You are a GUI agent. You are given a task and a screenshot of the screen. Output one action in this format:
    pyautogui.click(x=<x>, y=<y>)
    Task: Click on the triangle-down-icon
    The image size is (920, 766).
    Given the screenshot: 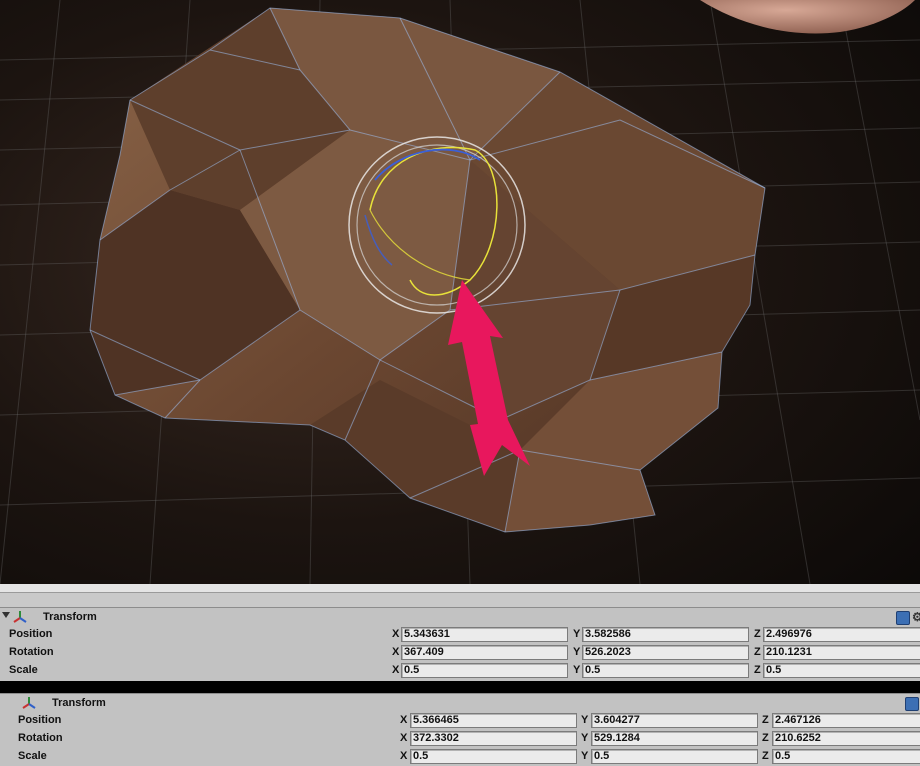 What is the action you would take?
    pyautogui.click(x=6, y=615)
    